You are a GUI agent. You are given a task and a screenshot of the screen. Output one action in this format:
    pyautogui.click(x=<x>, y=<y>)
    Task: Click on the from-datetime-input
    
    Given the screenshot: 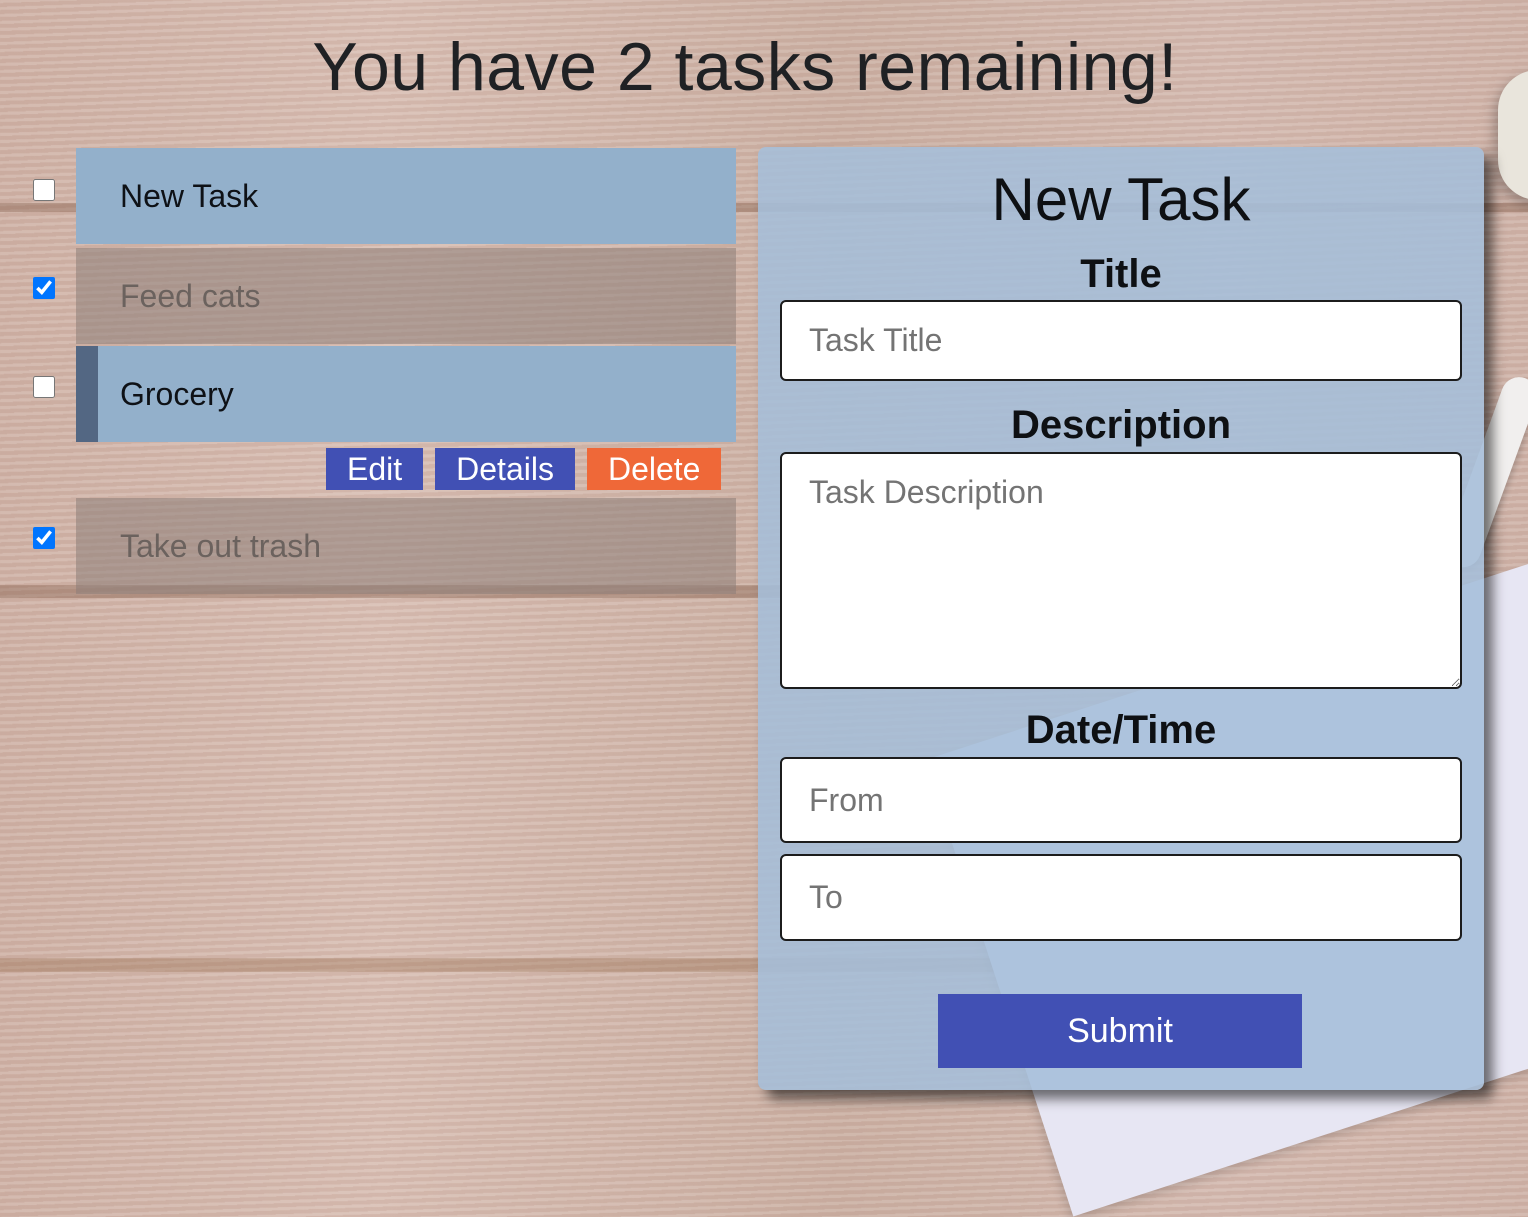 What is the action you would take?
    pyautogui.click(x=1121, y=800)
    